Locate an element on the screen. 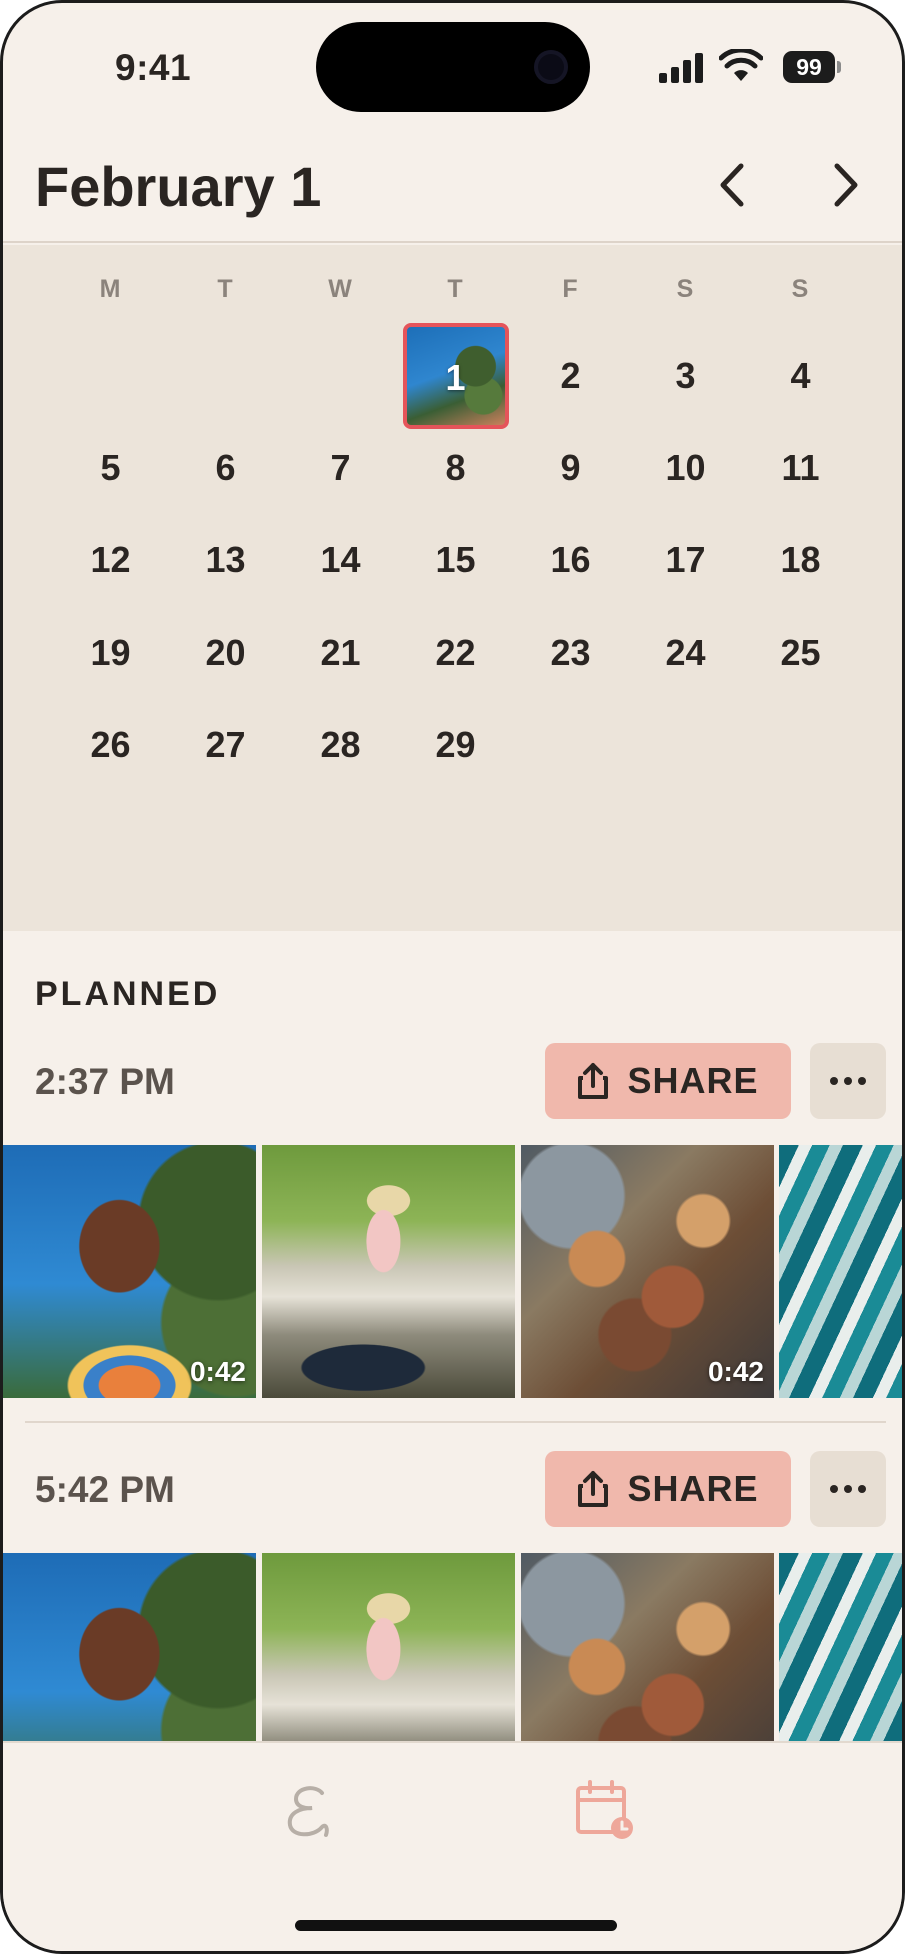 The image size is (905, 1954). next-button is located at coordinates (845, 185).